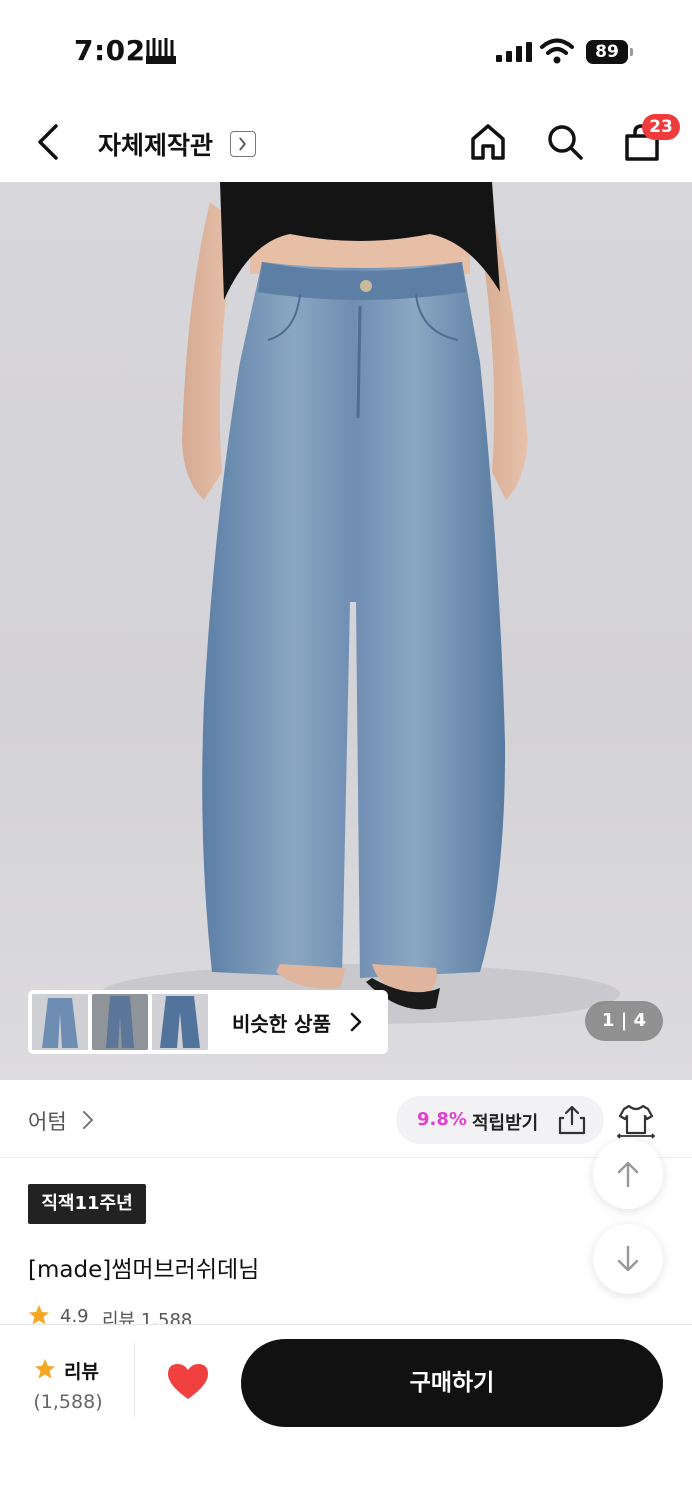  I want to click on arrow-down-icon, so click(628, 1258).